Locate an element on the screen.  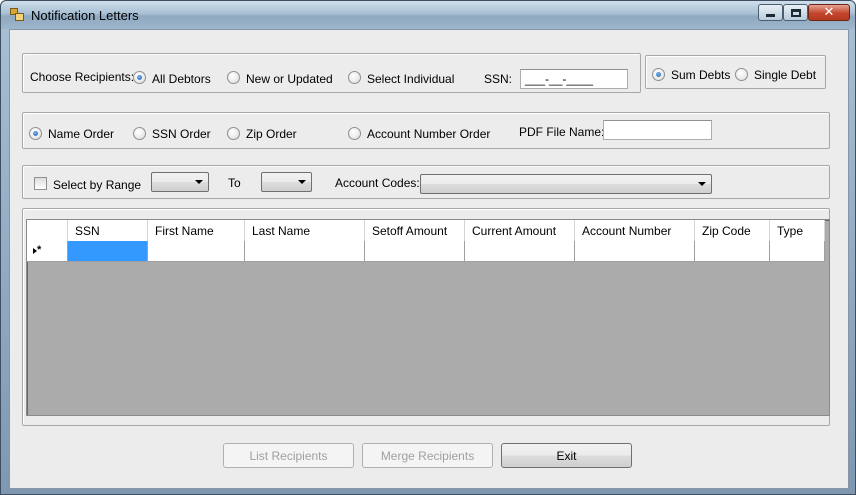
choose-recipients-label: Choose Recipients: is located at coordinates (82, 77).